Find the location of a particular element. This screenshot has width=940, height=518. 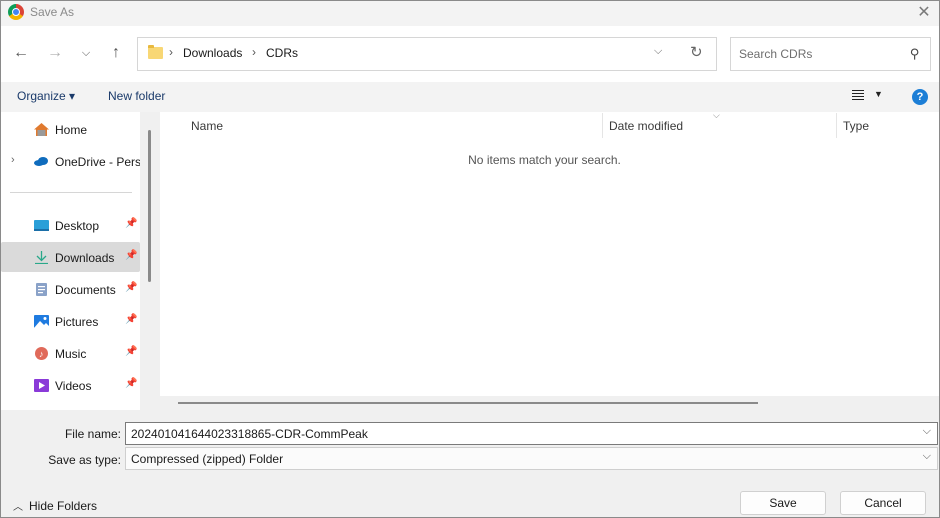

arrow-up-icon: ↑ is located at coordinates (116, 52).